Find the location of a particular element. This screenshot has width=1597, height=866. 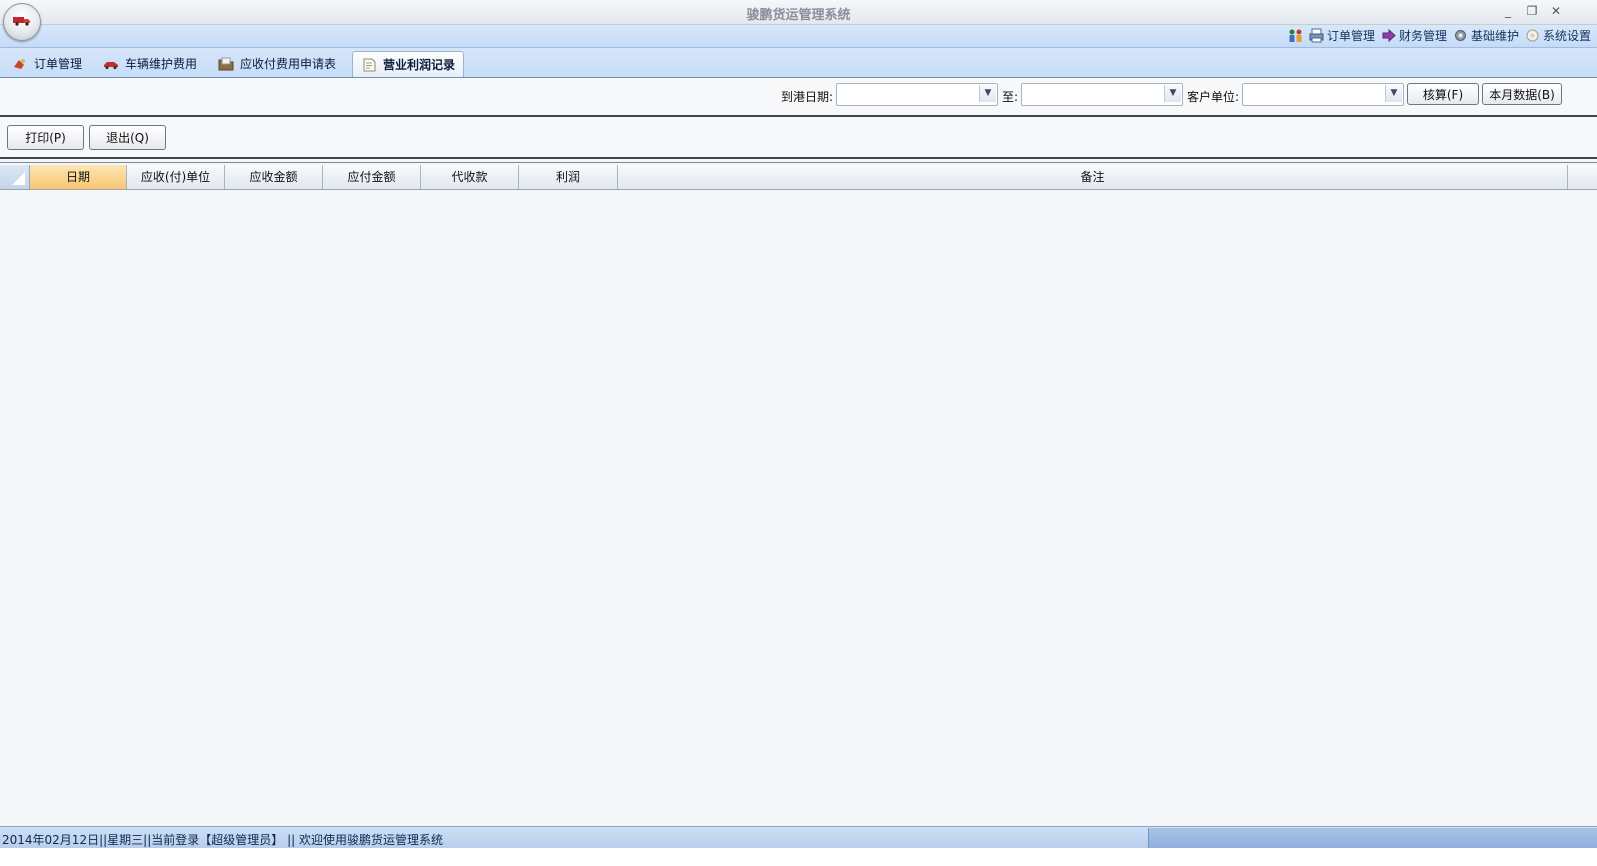

settings-icon is located at coordinates (1532, 35).